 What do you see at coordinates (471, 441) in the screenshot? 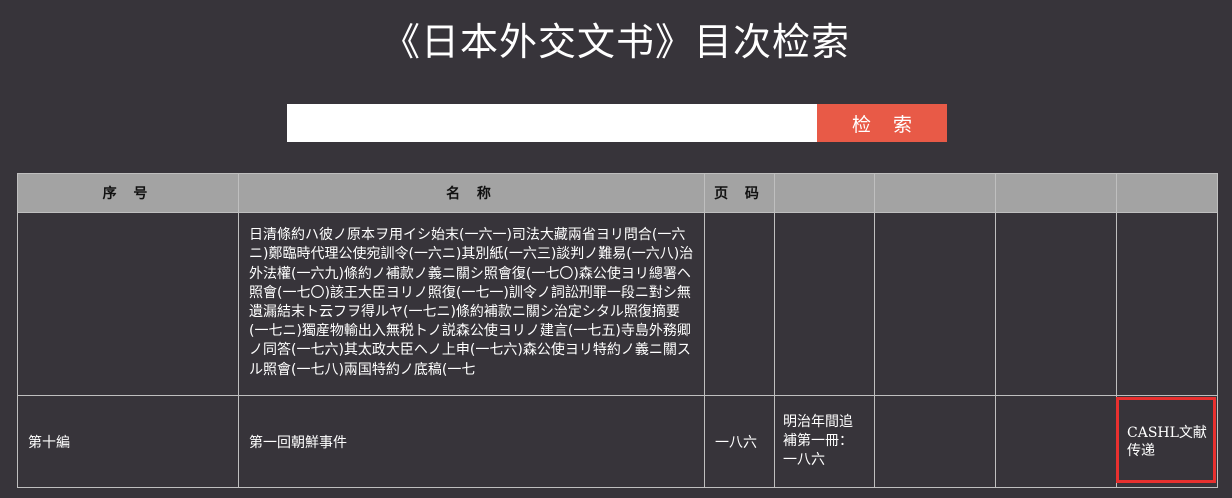
I see `cell-name: 第一回朝鮮事件` at bounding box center [471, 441].